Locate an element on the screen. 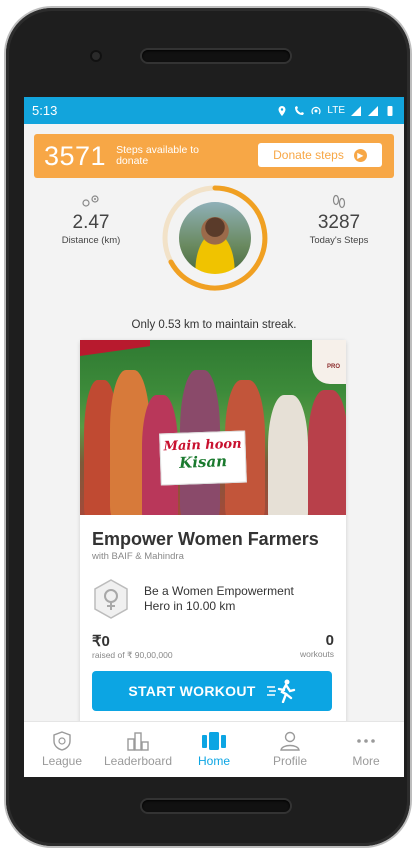  chevron-right-icon: ▶ is located at coordinates (360, 155).